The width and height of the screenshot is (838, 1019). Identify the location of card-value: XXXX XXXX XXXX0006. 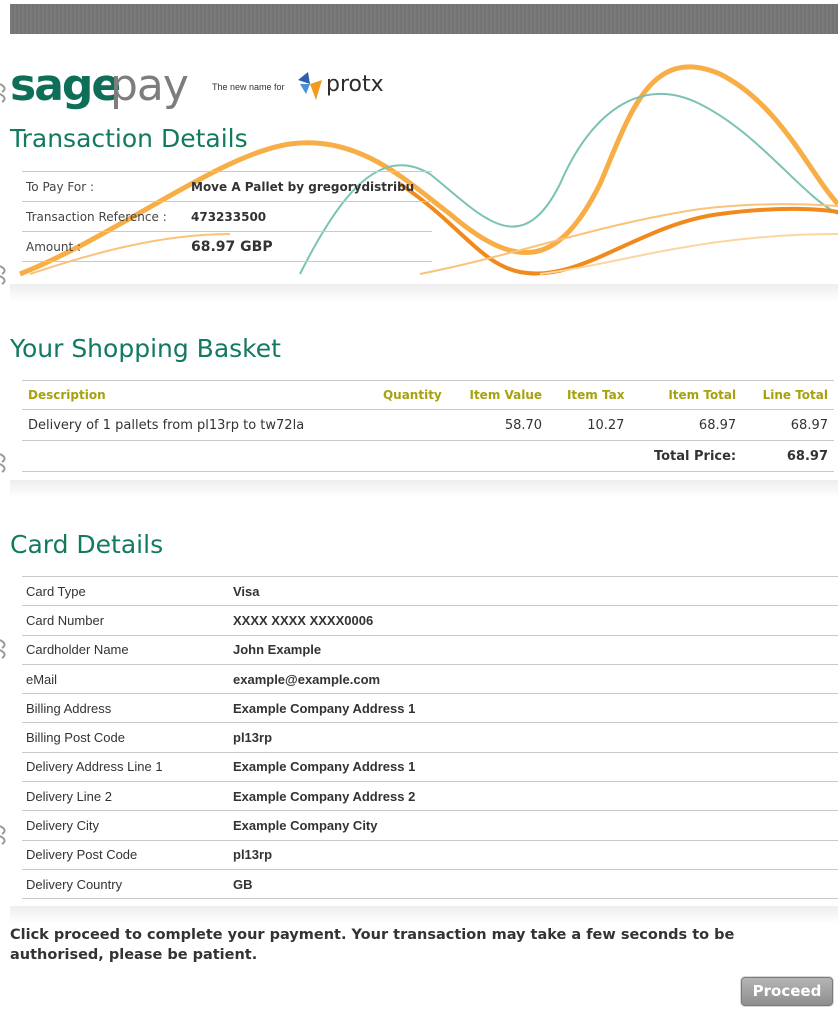
(533, 620).